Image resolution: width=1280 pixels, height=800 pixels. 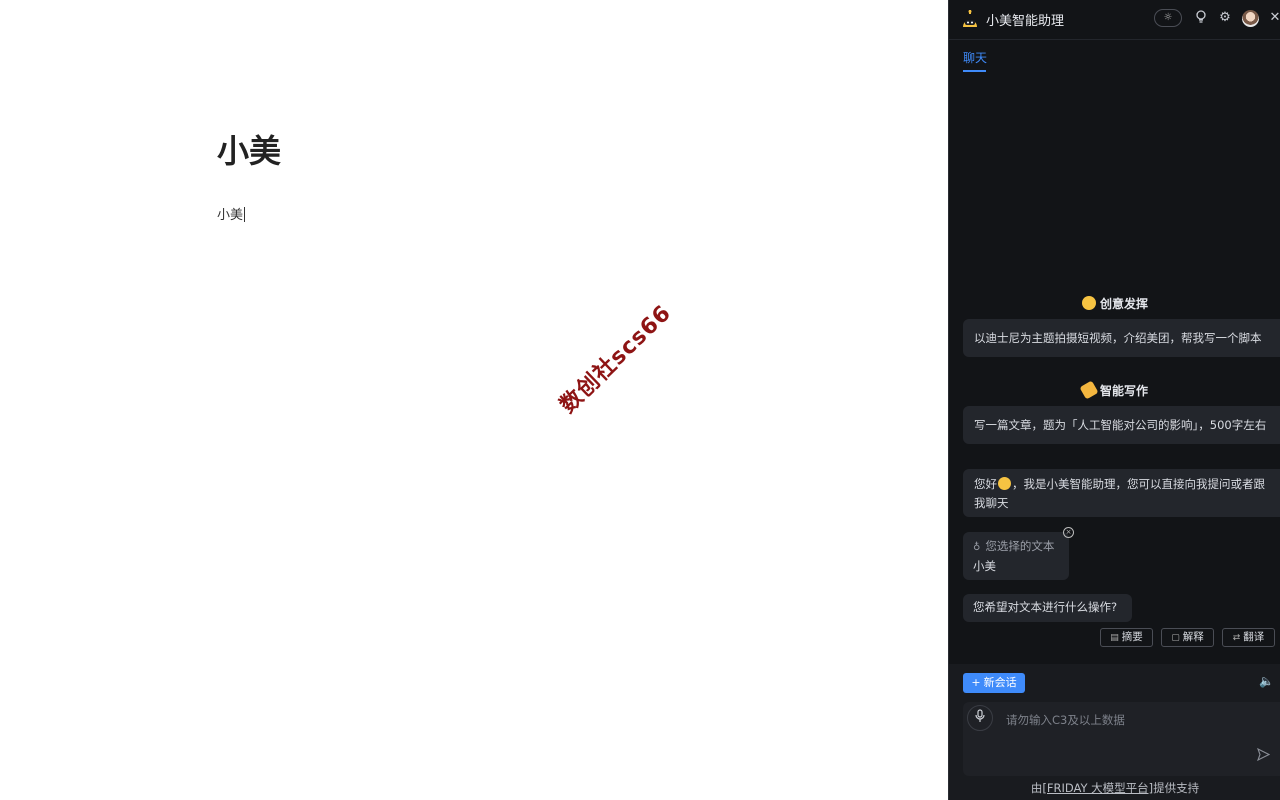 I want to click on translate-button: ⇄ 翻译, so click(x=1248, y=637).